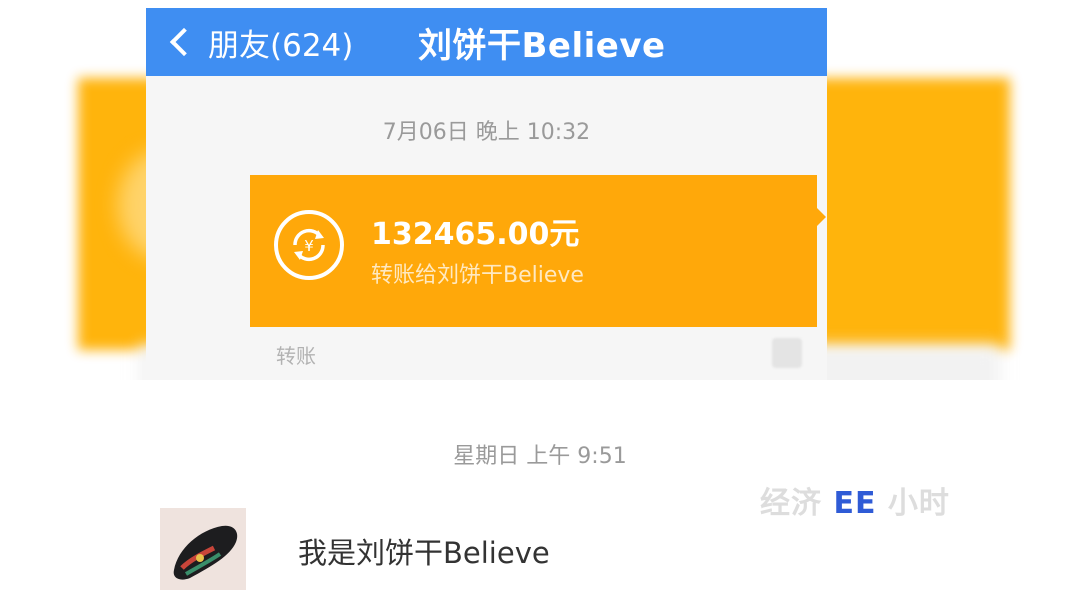  What do you see at coordinates (475, 234) in the screenshot?
I see `transfer-amount: 132465.00元` at bounding box center [475, 234].